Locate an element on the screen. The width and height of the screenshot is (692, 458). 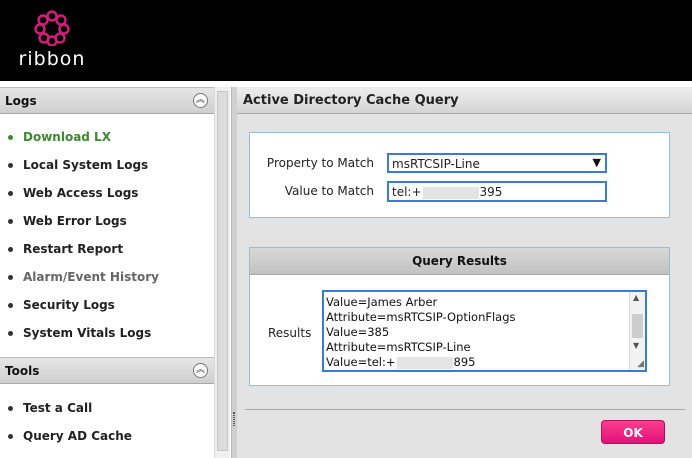
results-line: Value=James Arber is located at coordinates (382, 302).